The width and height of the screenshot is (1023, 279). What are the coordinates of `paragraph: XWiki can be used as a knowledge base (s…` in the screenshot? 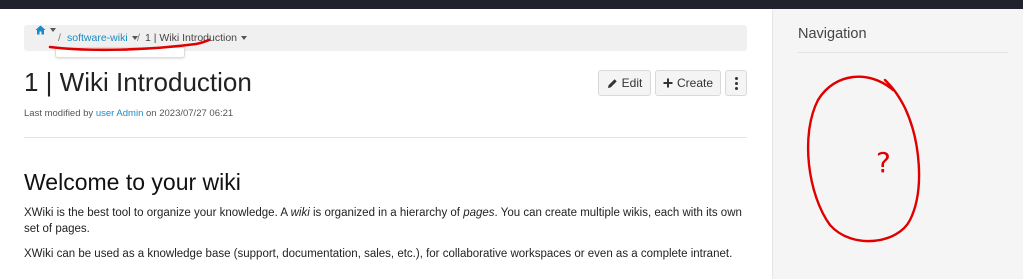 It's located at (378, 254).